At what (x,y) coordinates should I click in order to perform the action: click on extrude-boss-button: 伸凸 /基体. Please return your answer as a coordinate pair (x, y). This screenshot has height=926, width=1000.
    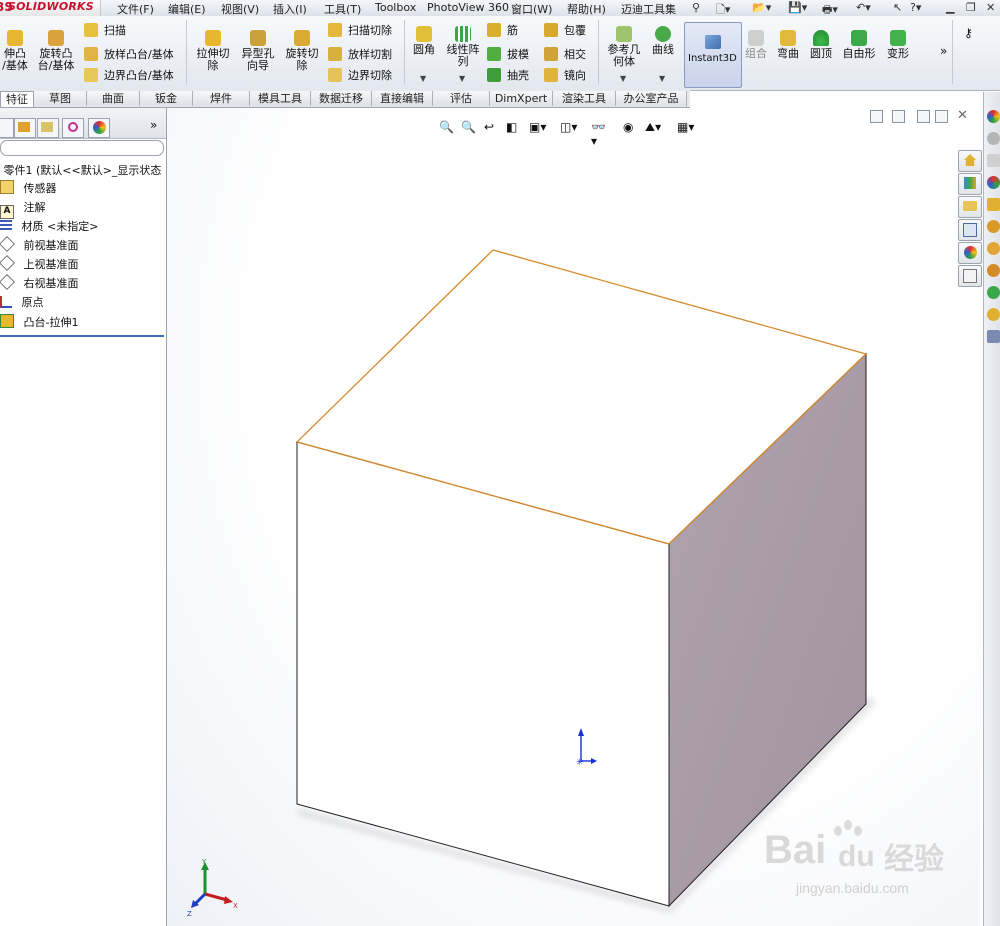
    Looking at the image, I should click on (15, 51).